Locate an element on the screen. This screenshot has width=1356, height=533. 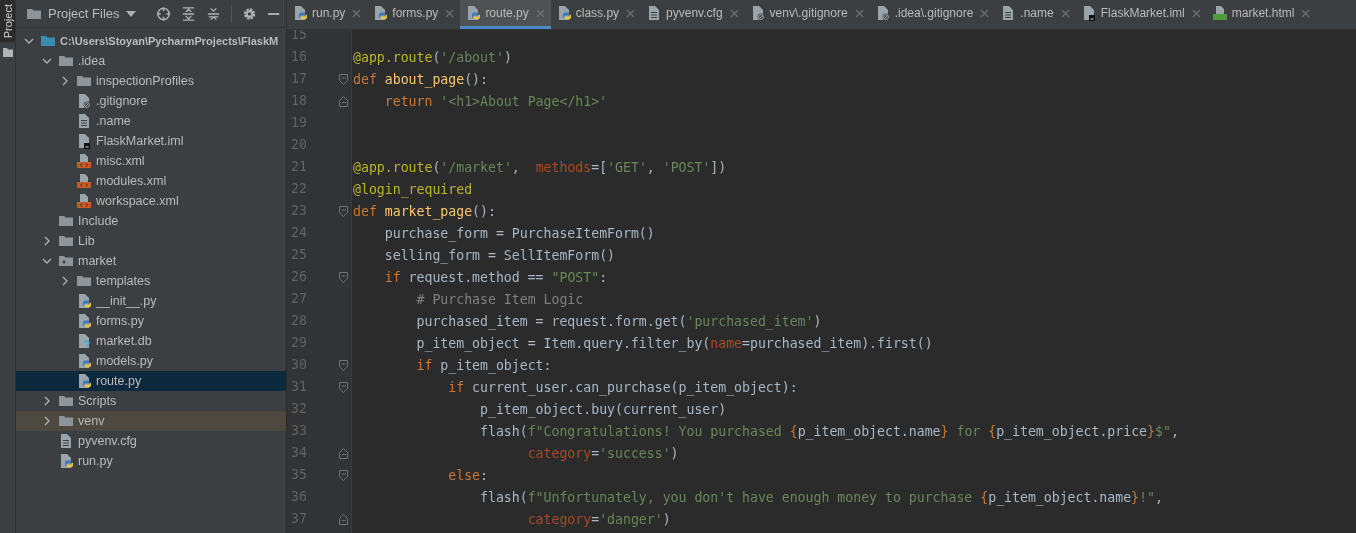
locate-icon is located at coordinates (163, 13).